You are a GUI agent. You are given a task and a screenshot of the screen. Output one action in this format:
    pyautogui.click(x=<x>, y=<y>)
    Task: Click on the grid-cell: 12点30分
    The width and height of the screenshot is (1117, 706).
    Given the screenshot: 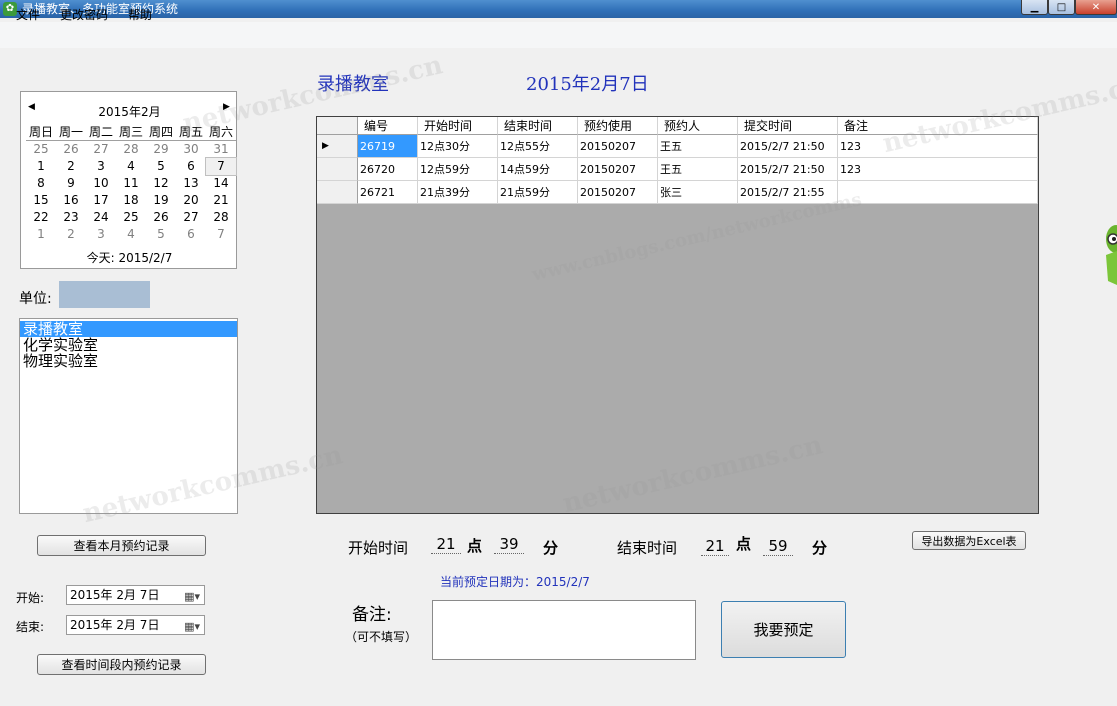 What is the action you would take?
    pyautogui.click(x=458, y=146)
    